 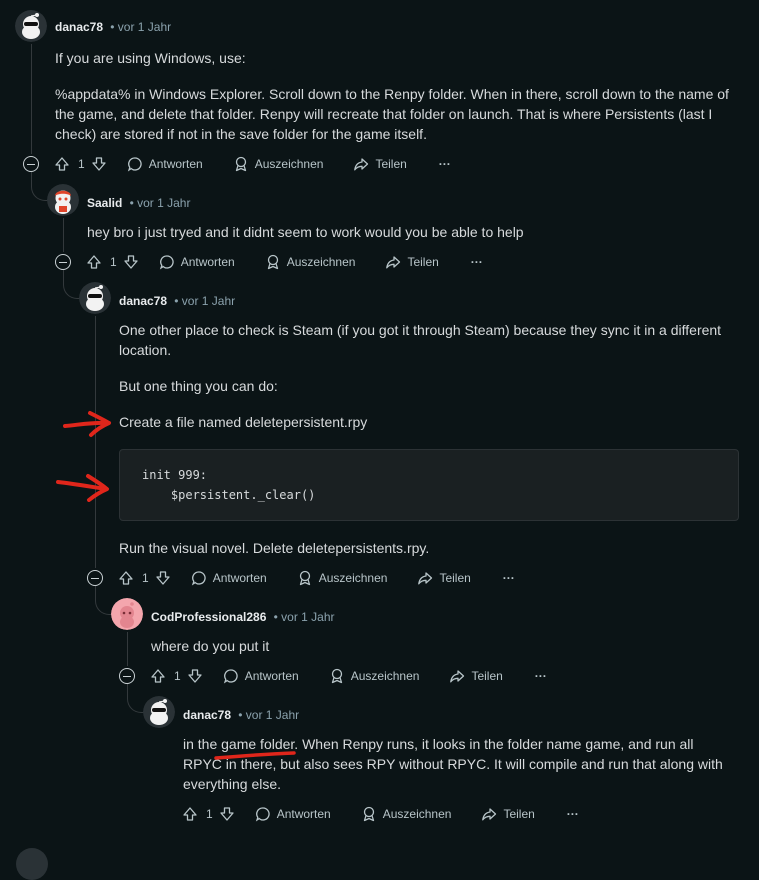 What do you see at coordinates (208, 617) in the screenshot?
I see `comment-author: CodProfessional286` at bounding box center [208, 617].